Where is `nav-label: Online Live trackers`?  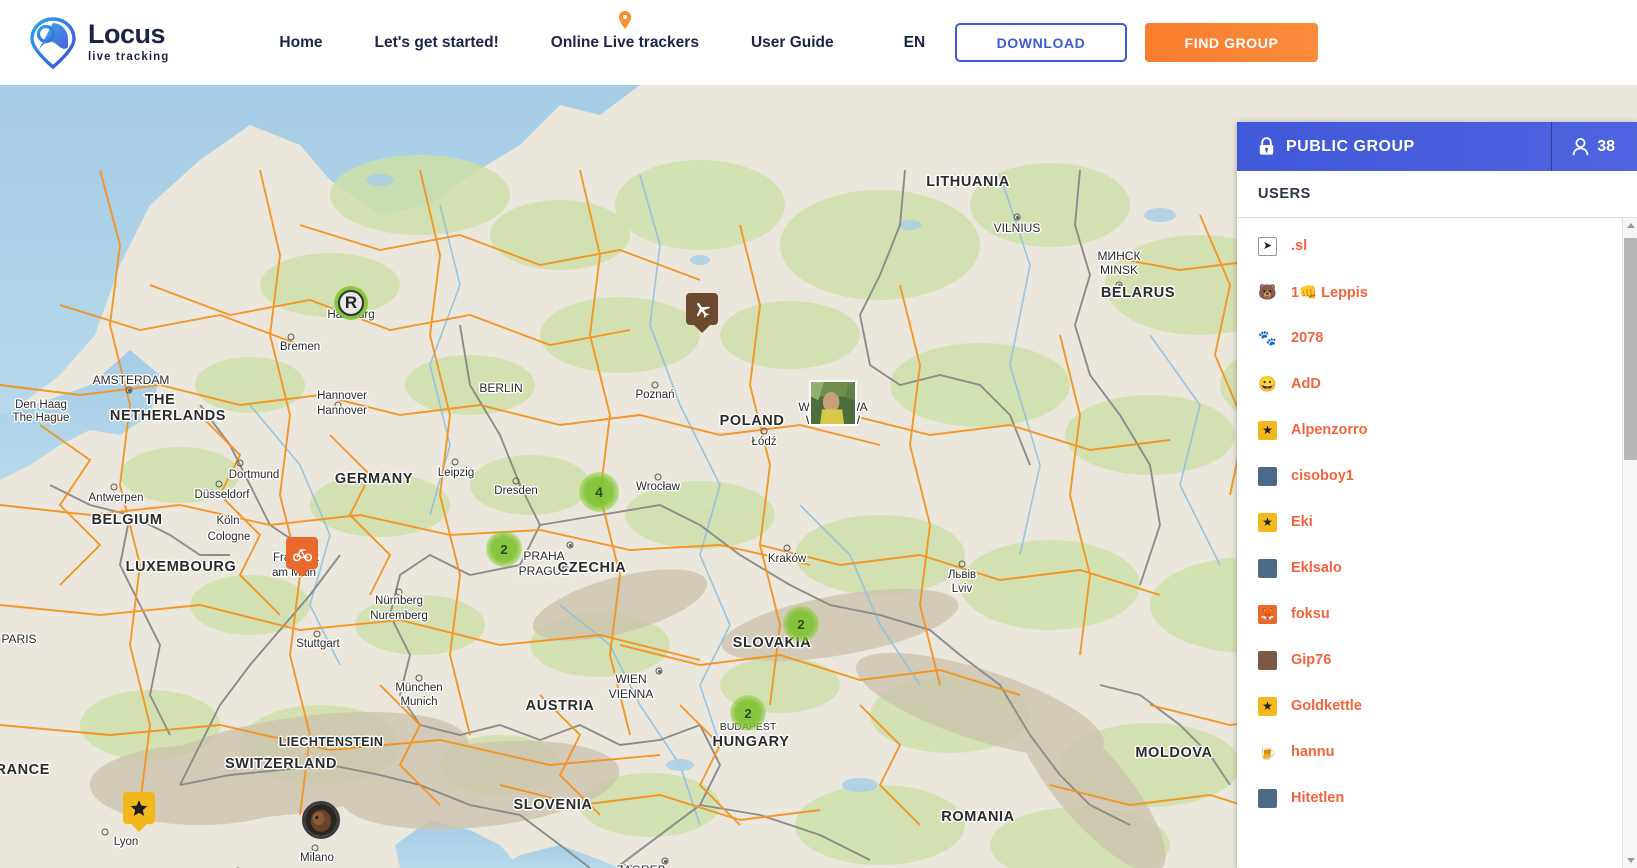 nav-label: Online Live trackers is located at coordinates (624, 42).